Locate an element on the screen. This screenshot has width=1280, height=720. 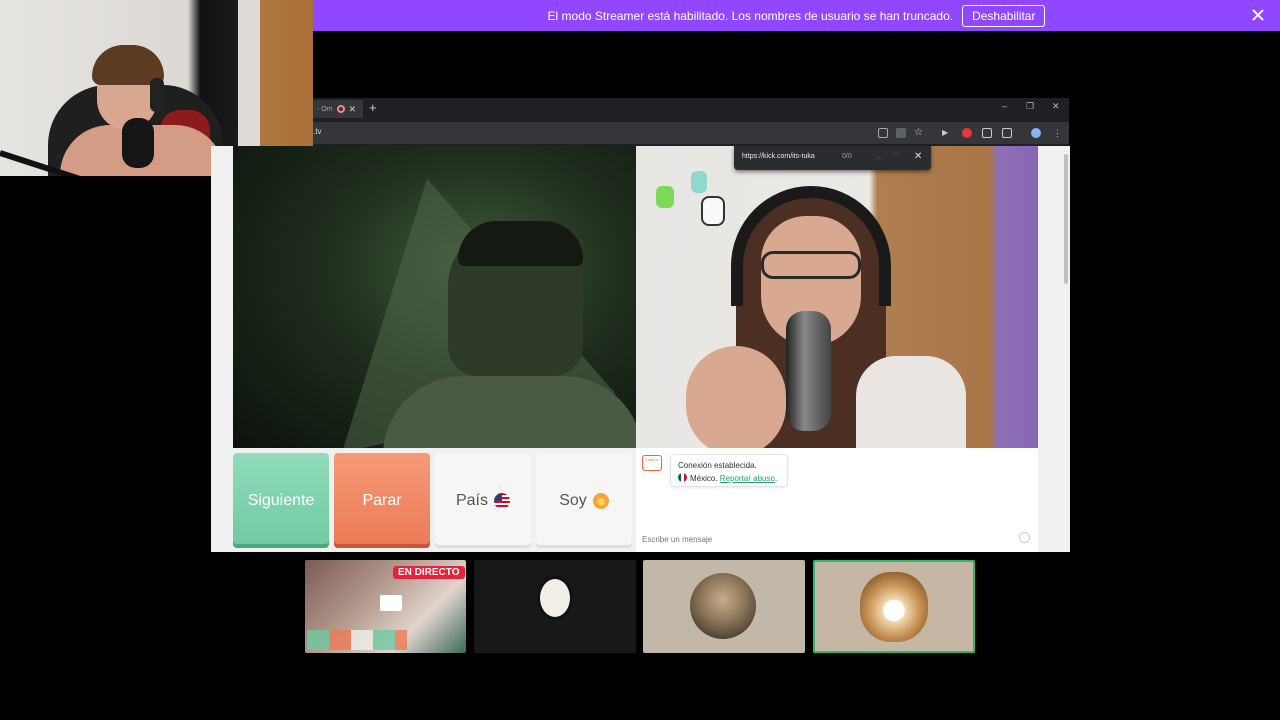
self-video is located at coordinates (837, 297).